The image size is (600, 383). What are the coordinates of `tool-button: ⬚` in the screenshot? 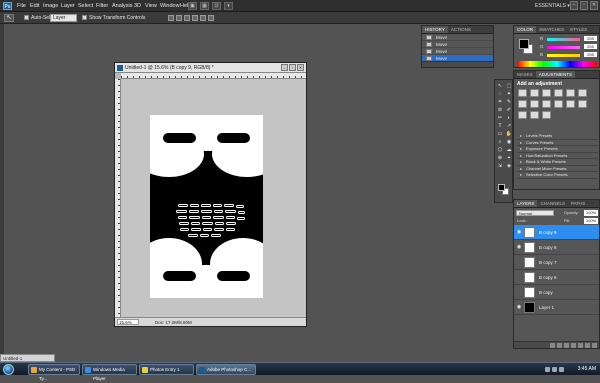 It's located at (509, 86).